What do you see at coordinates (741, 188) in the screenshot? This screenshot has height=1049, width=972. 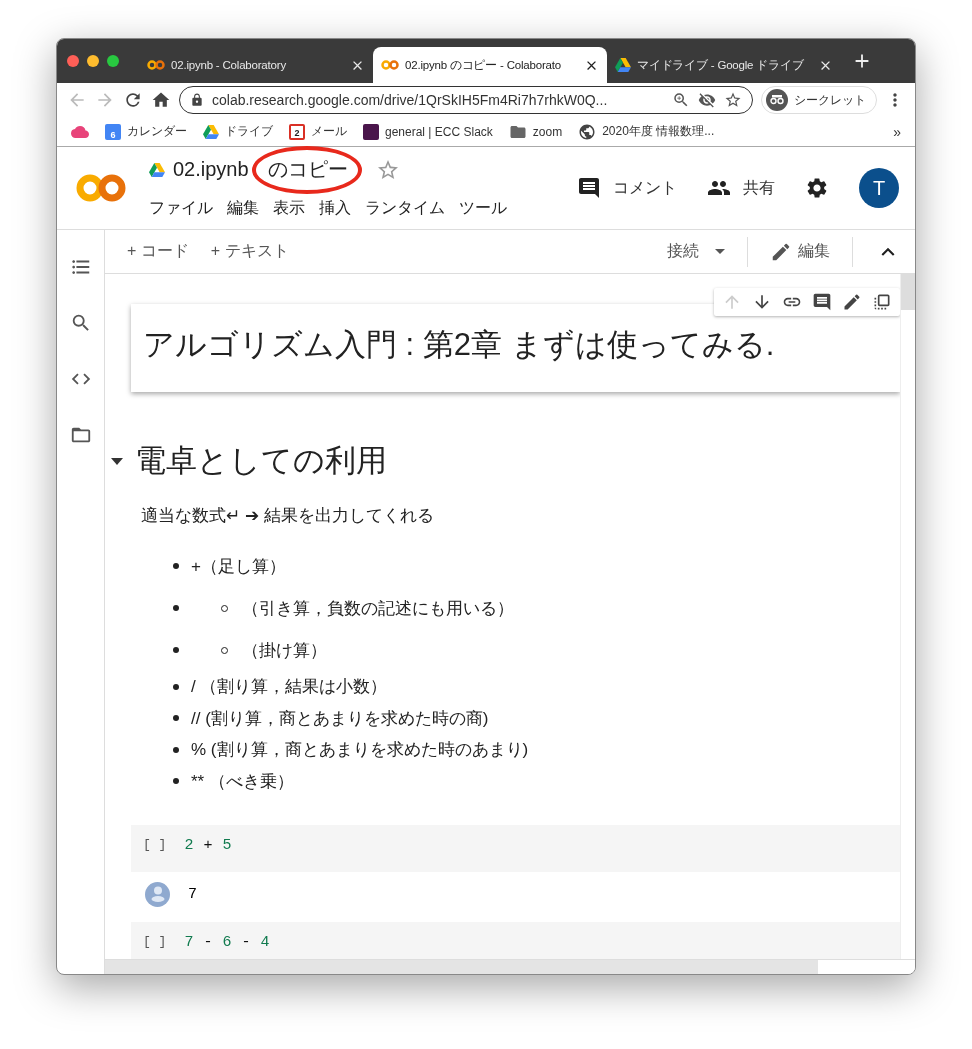 I see `share-button: 共有` at bounding box center [741, 188].